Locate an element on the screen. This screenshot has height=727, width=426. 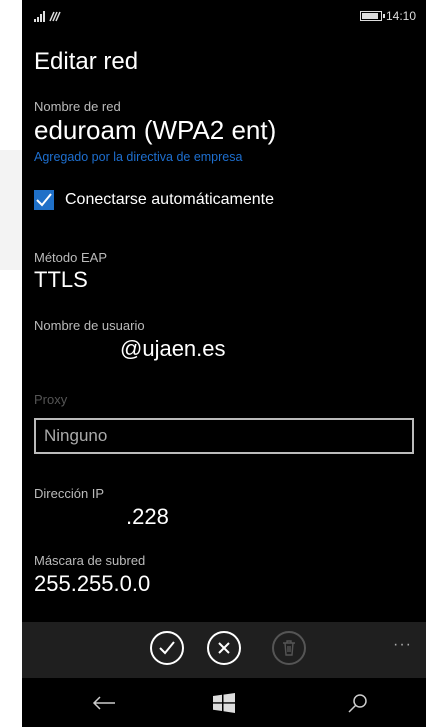
background-decoration is located at coordinates (11, 210).